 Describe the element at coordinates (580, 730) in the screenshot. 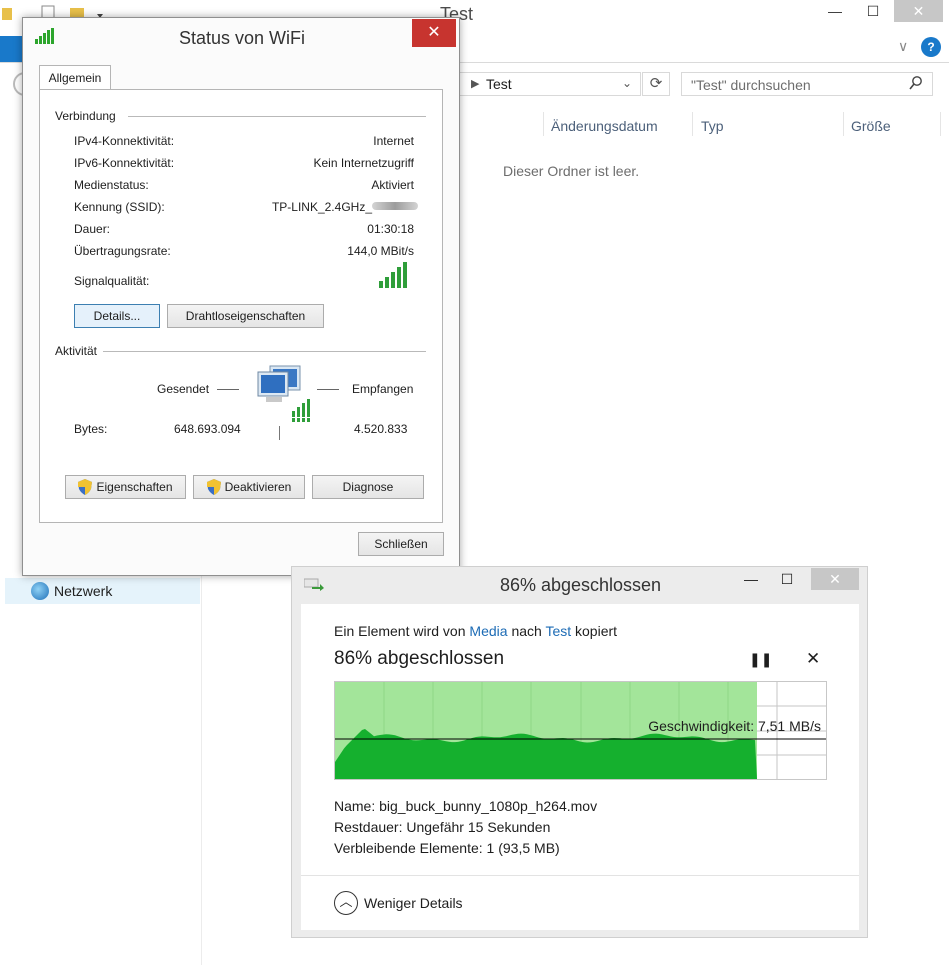

I see `transfer-speed-graph: Geschwindigkeit: 7,51 MB/s` at that location.